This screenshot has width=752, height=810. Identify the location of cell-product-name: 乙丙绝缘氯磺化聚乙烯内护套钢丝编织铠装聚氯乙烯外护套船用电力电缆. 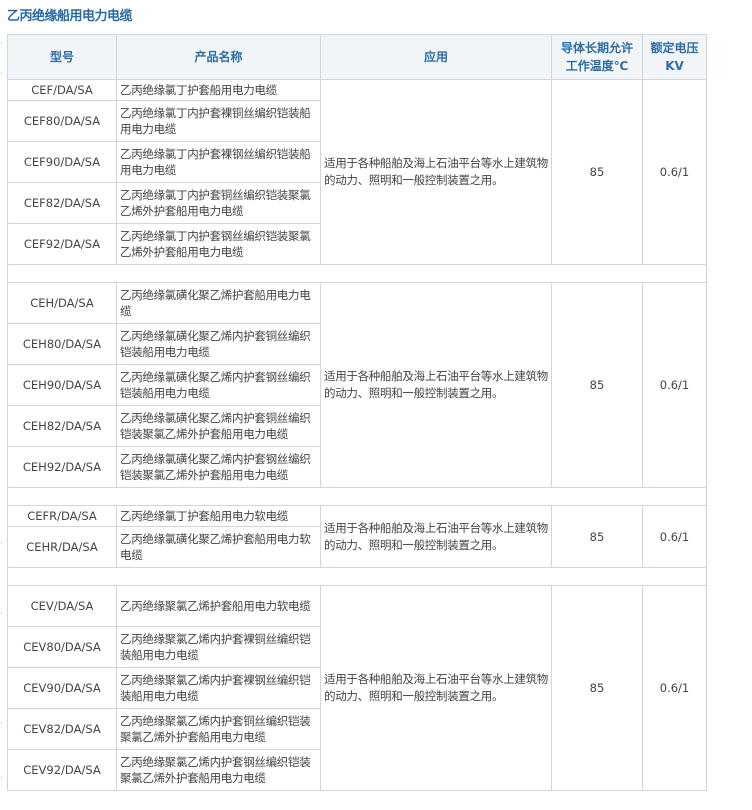
(218, 467).